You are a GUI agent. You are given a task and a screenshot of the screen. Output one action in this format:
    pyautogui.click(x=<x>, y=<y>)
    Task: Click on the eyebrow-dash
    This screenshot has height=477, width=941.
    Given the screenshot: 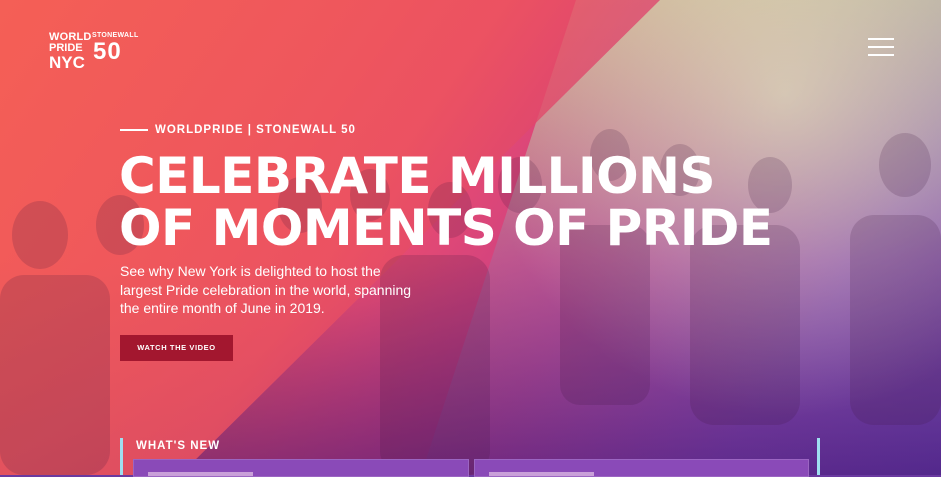 What is the action you would take?
    pyautogui.click(x=134, y=130)
    